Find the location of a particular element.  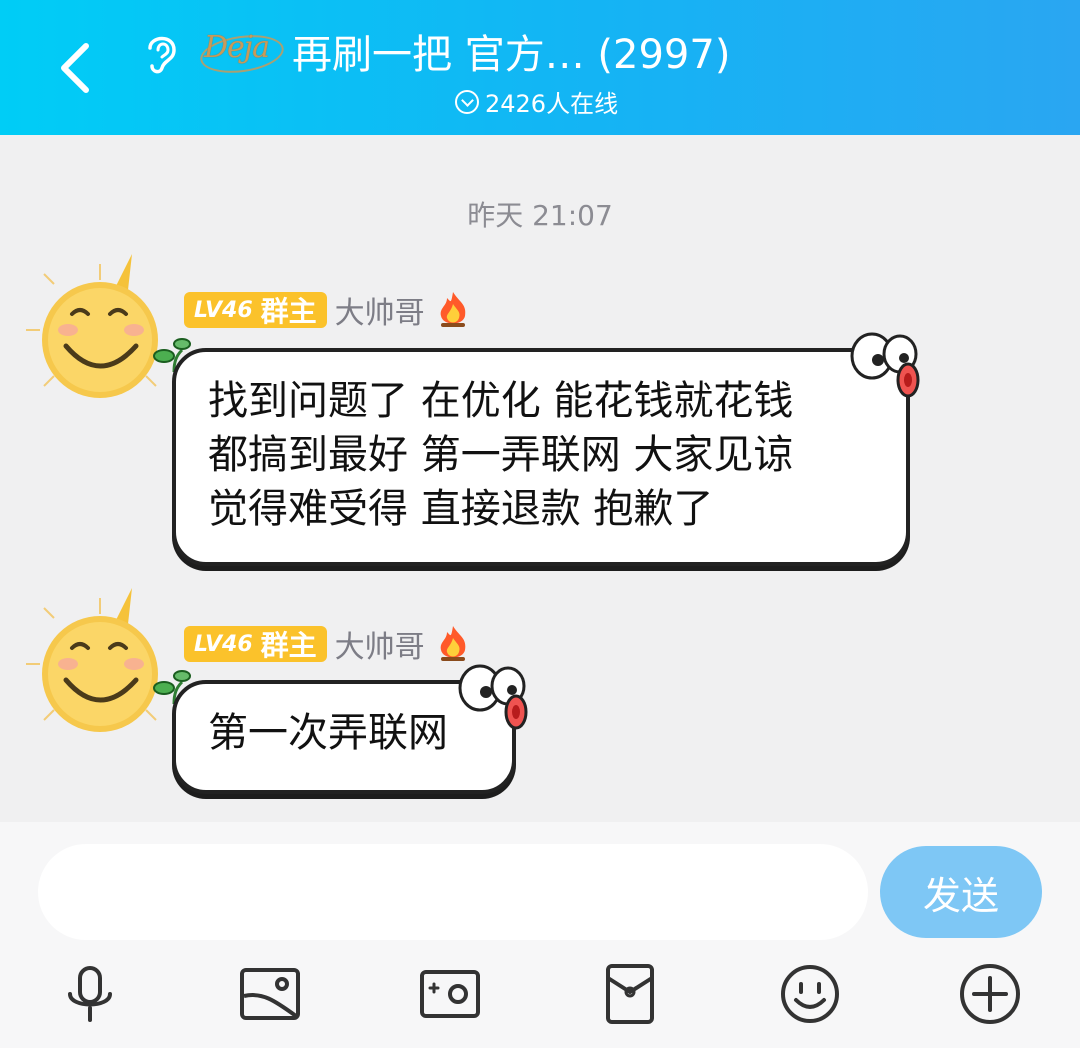

group-title: 再刷一把 官方… (2997) is located at coordinates (511, 51).